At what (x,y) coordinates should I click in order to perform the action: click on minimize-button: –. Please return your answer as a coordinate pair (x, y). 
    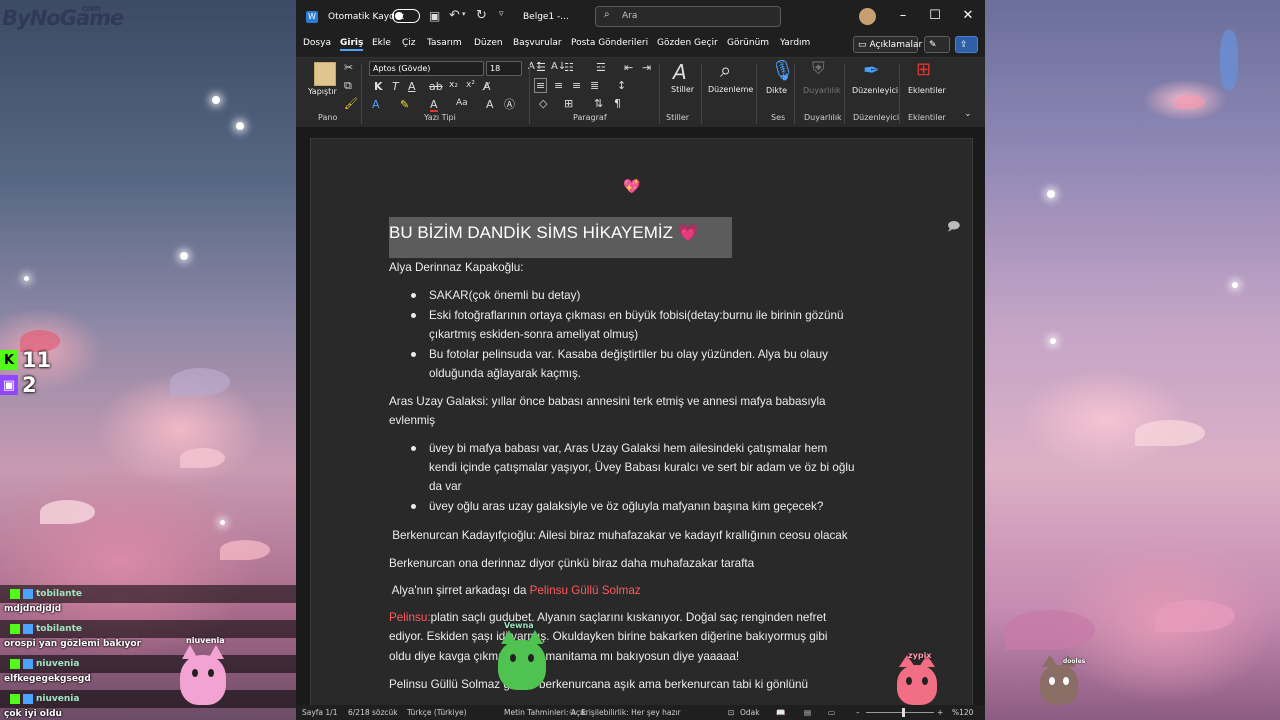
    Looking at the image, I should click on (903, 15).